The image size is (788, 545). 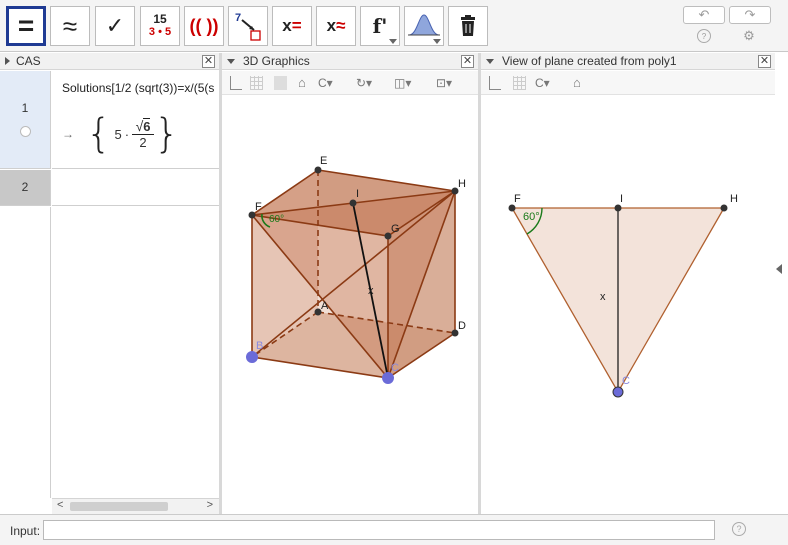 I want to click on label-B: B, so click(x=259, y=346).